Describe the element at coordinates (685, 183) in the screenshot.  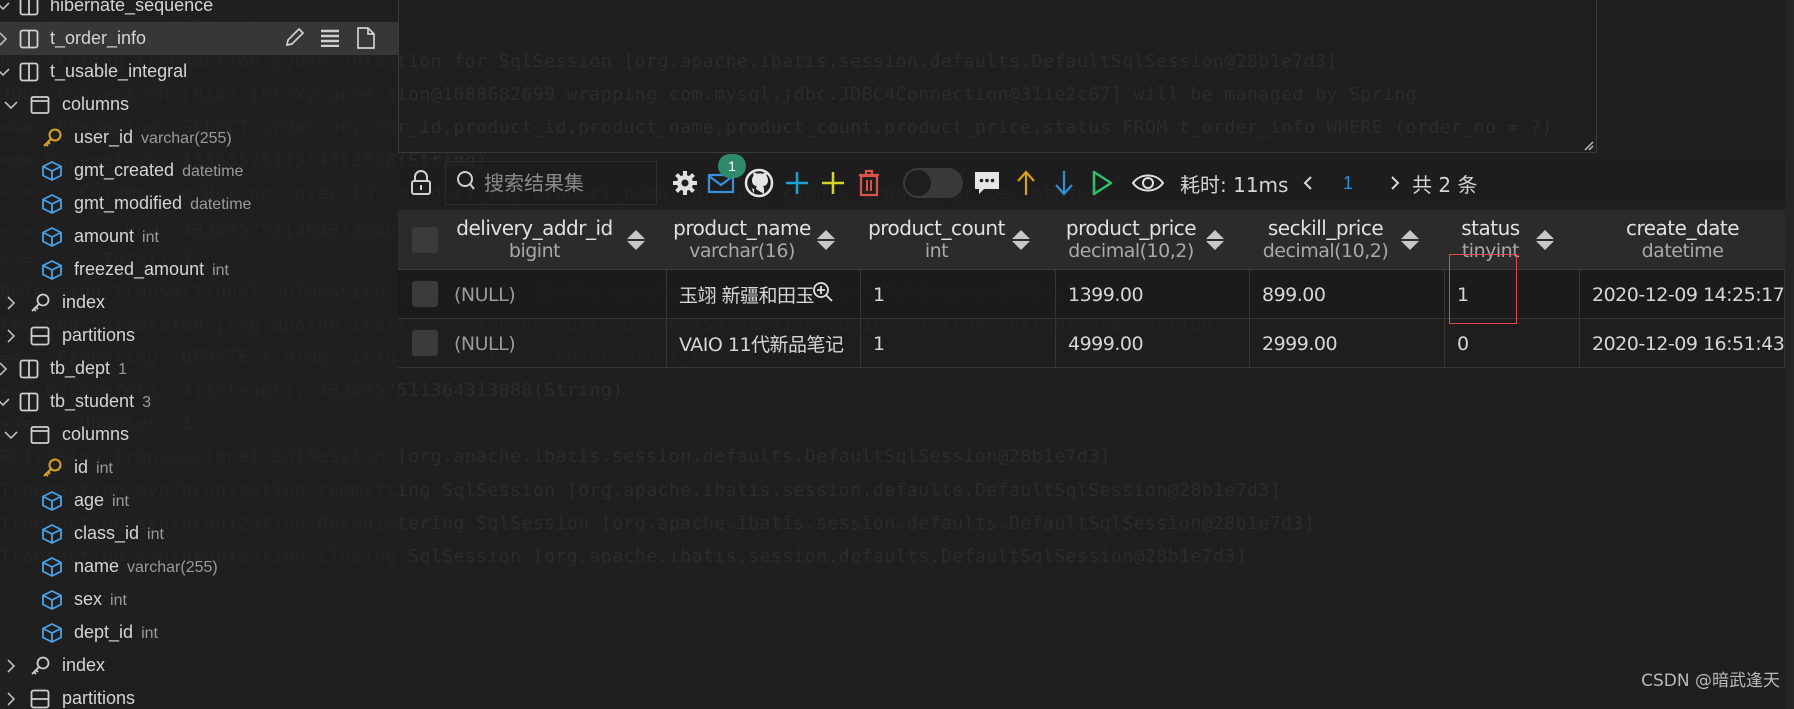
I see `gear-icon` at that location.